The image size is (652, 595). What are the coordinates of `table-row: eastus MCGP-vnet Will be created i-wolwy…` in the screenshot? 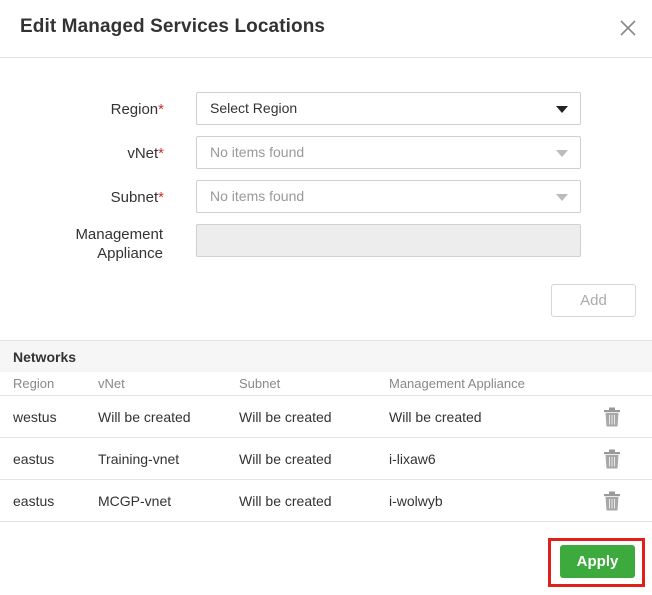 It's located at (326, 500).